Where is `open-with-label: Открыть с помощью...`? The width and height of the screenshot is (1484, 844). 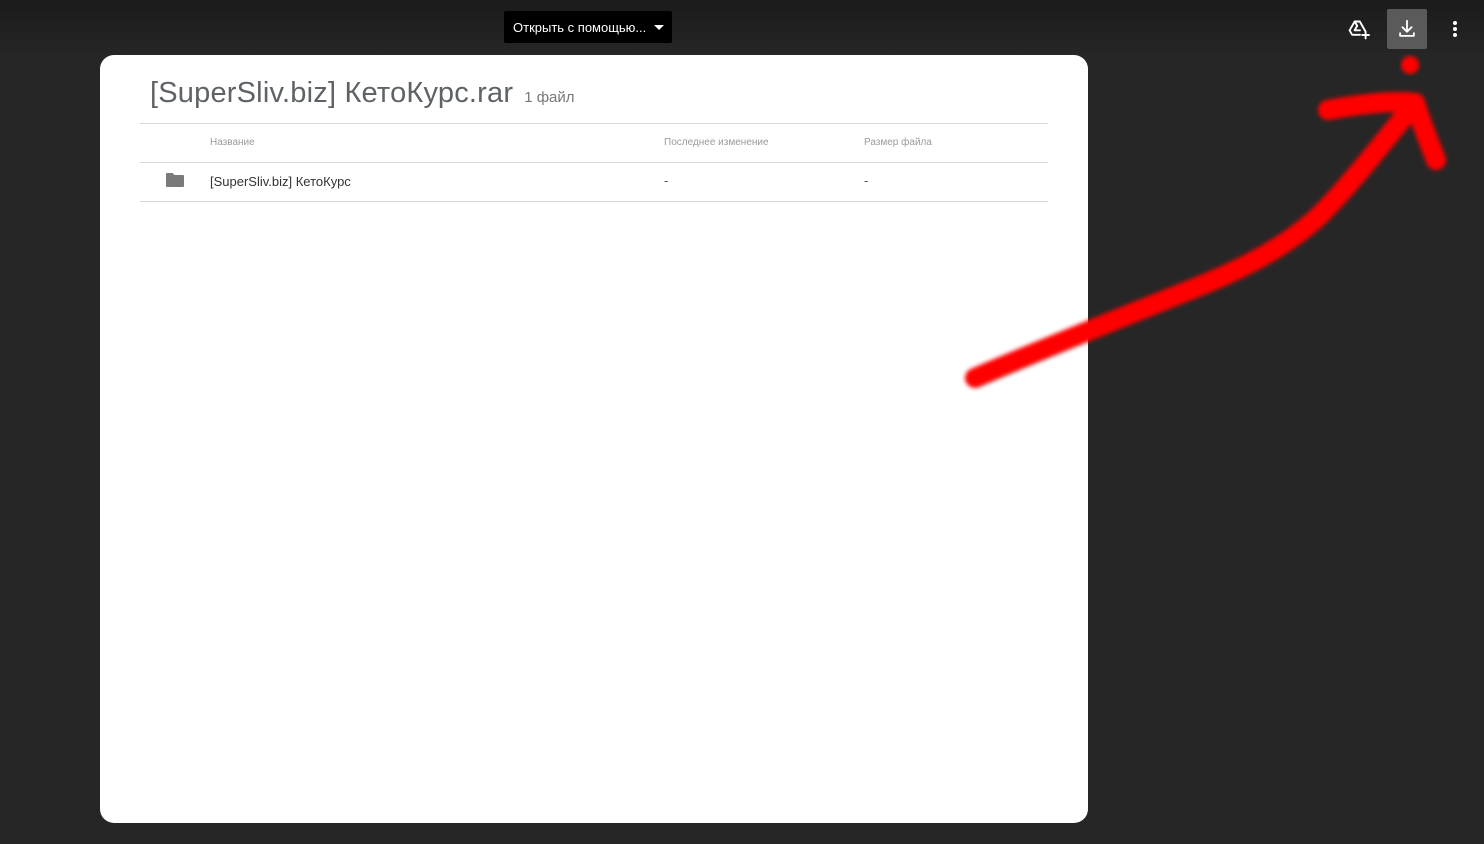
open-with-label: Открыть с помощью... is located at coordinates (580, 27).